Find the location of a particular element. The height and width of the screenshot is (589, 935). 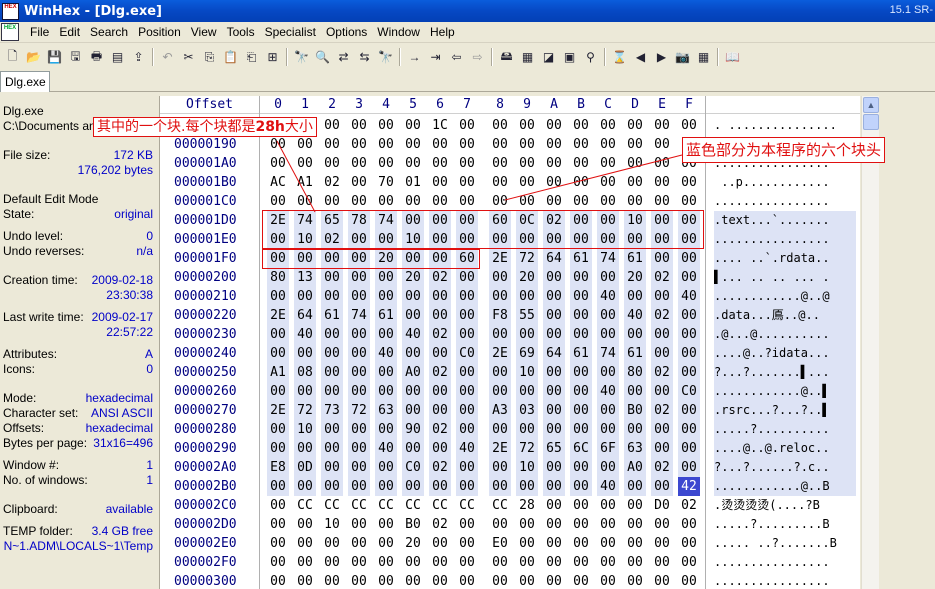

ascii-text: ............@..@ is located at coordinates (785, 296).